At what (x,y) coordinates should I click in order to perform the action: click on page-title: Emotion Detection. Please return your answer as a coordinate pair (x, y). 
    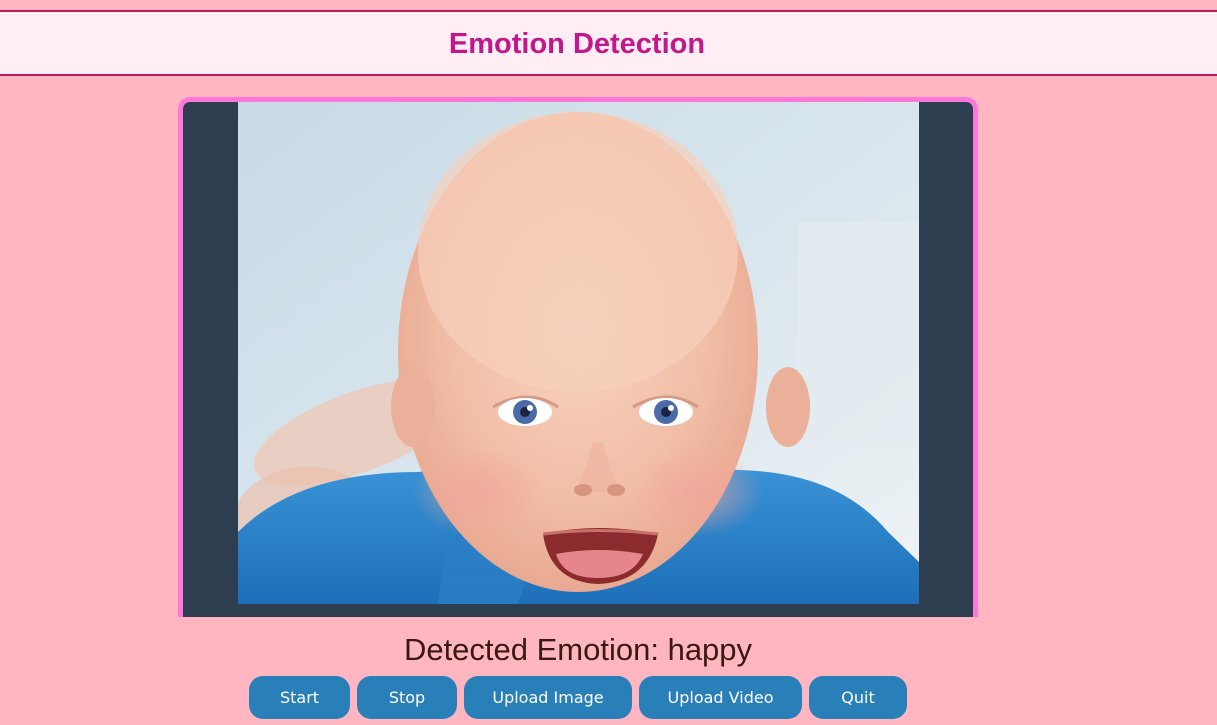
    Looking at the image, I should click on (577, 44).